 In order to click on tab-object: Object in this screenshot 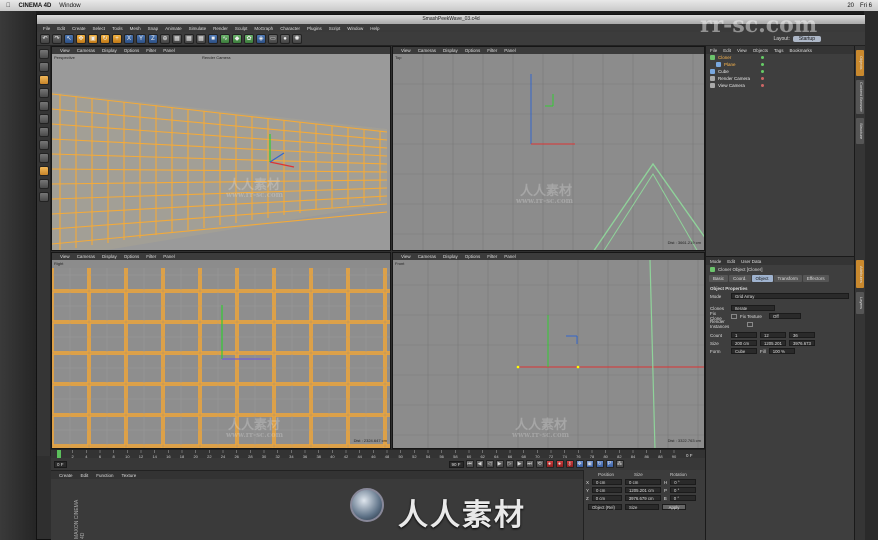, I will do `click(762, 278)`.